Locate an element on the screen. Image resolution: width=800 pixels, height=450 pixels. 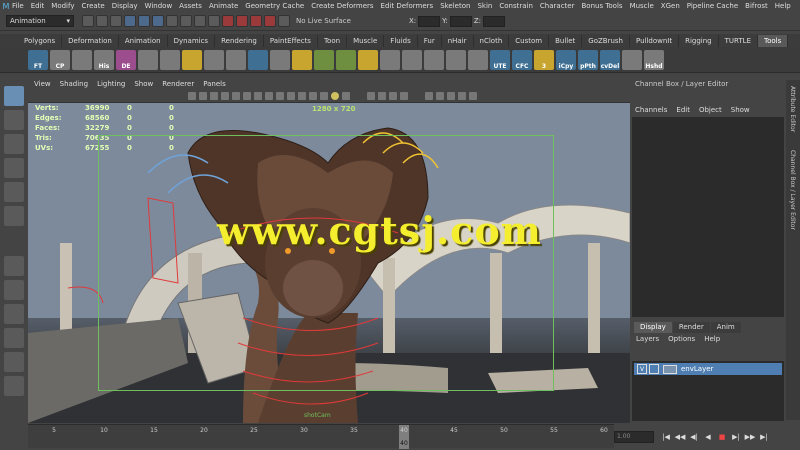
shelf-tab-rigging: Rigging is located at coordinates (699, 40).